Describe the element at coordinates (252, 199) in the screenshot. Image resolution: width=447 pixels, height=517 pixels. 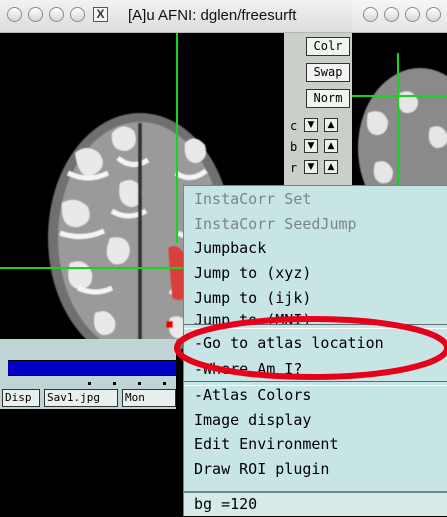
I see `menu-item-instacorr-set: InstaCorr Set` at that location.